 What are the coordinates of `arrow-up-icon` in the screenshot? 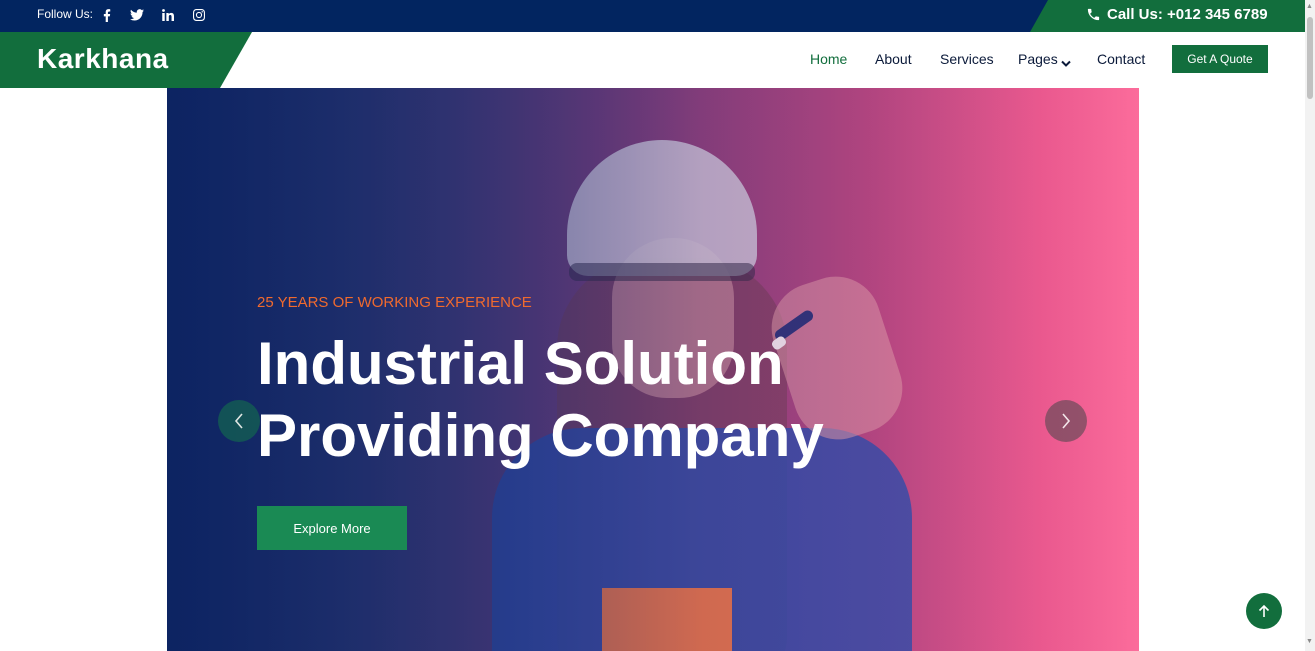 It's located at (1264, 610).